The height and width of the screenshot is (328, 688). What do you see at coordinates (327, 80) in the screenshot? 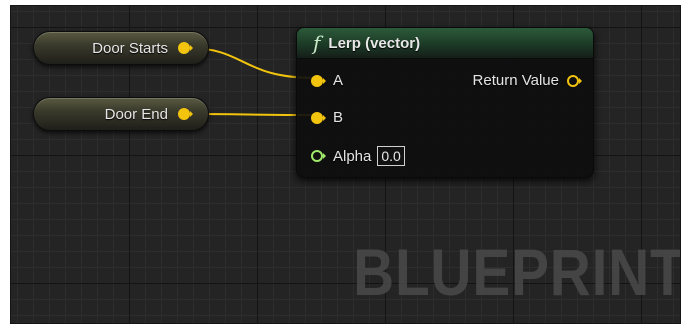
I see `input-row-a: A` at bounding box center [327, 80].